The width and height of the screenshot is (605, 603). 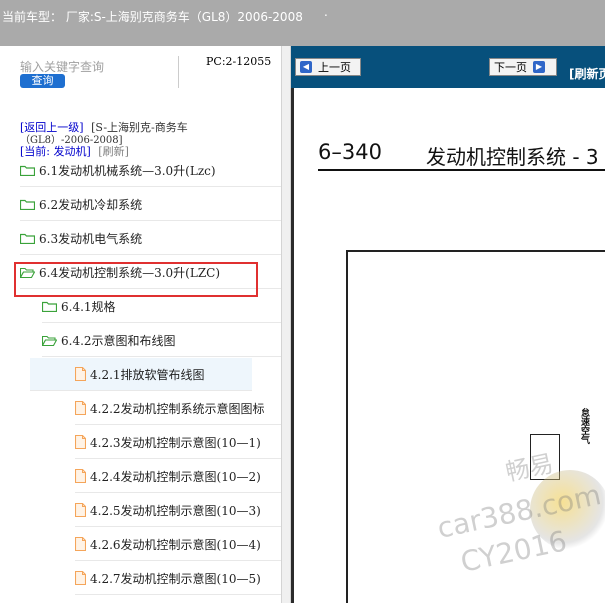 I want to click on title-rule, so click(x=461, y=170).